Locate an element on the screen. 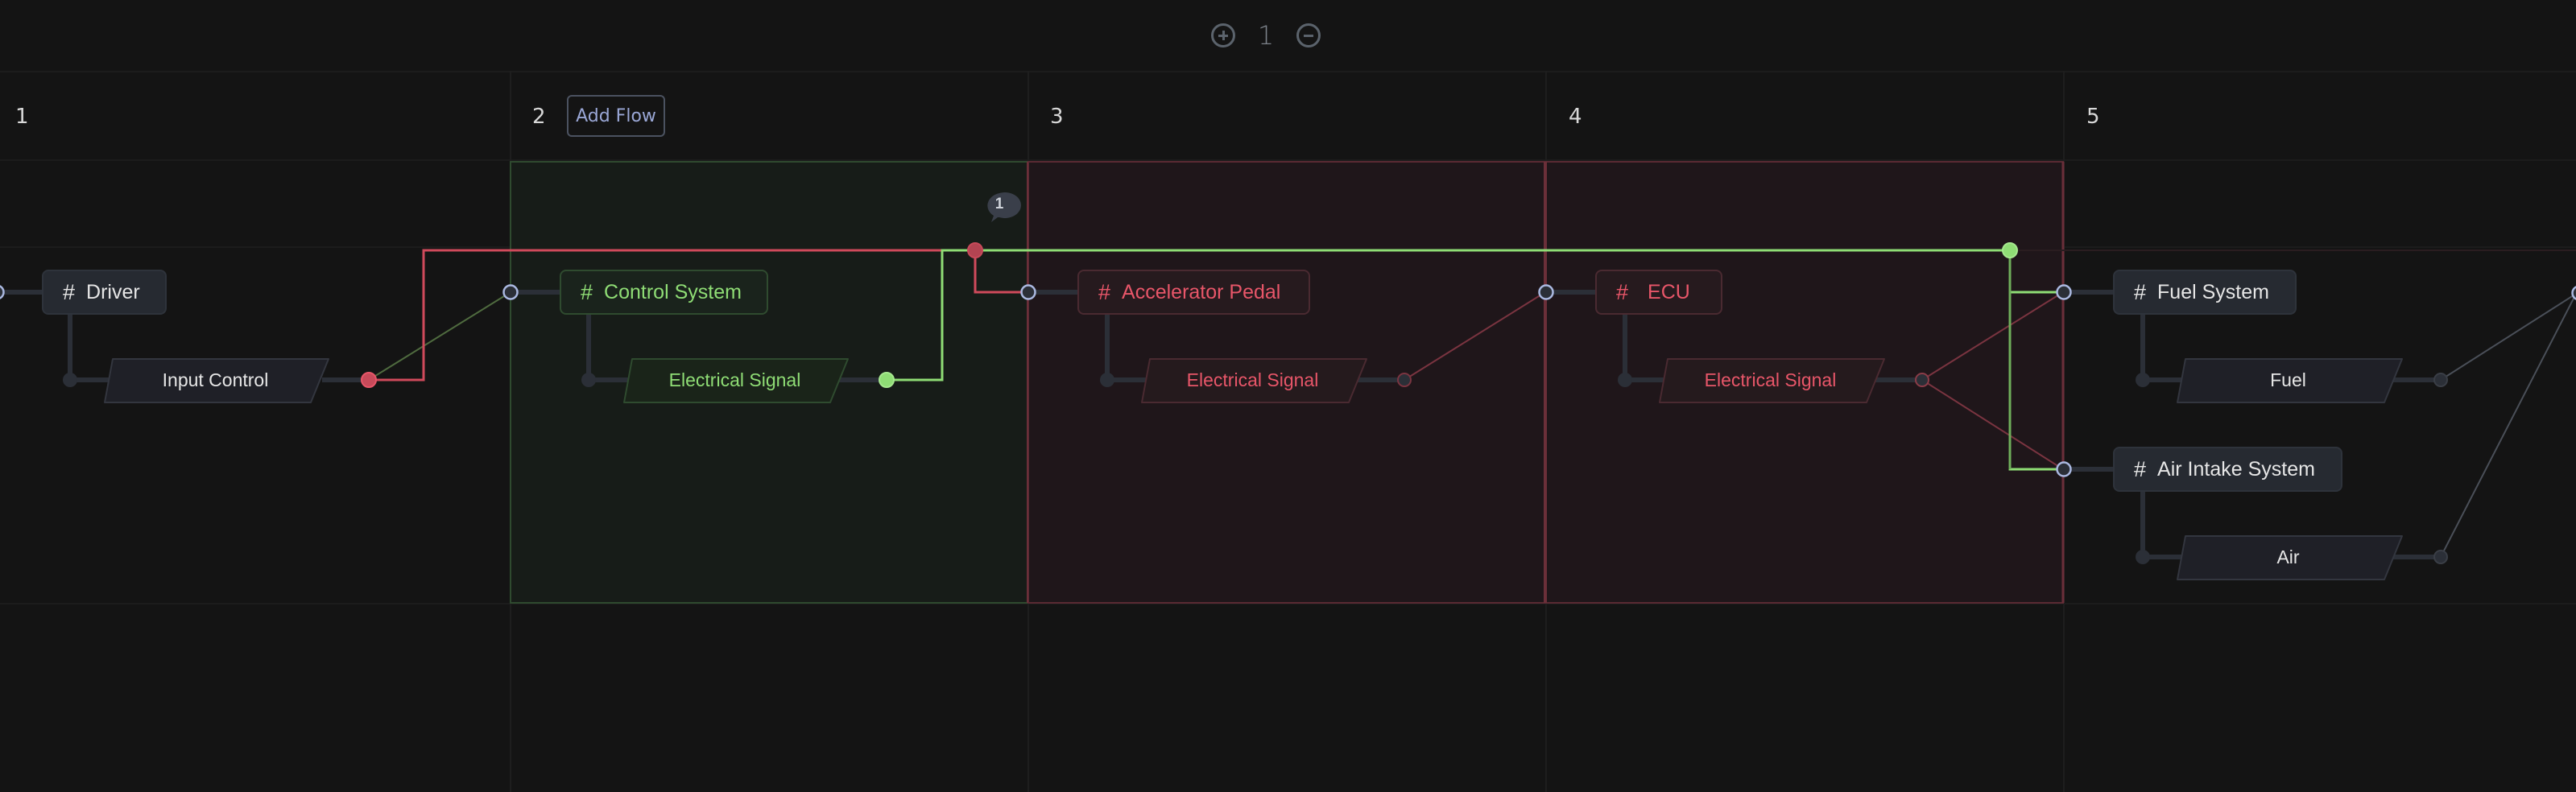 The width and height of the screenshot is (2576, 792). link-air-out is located at coordinates (2508, 425).